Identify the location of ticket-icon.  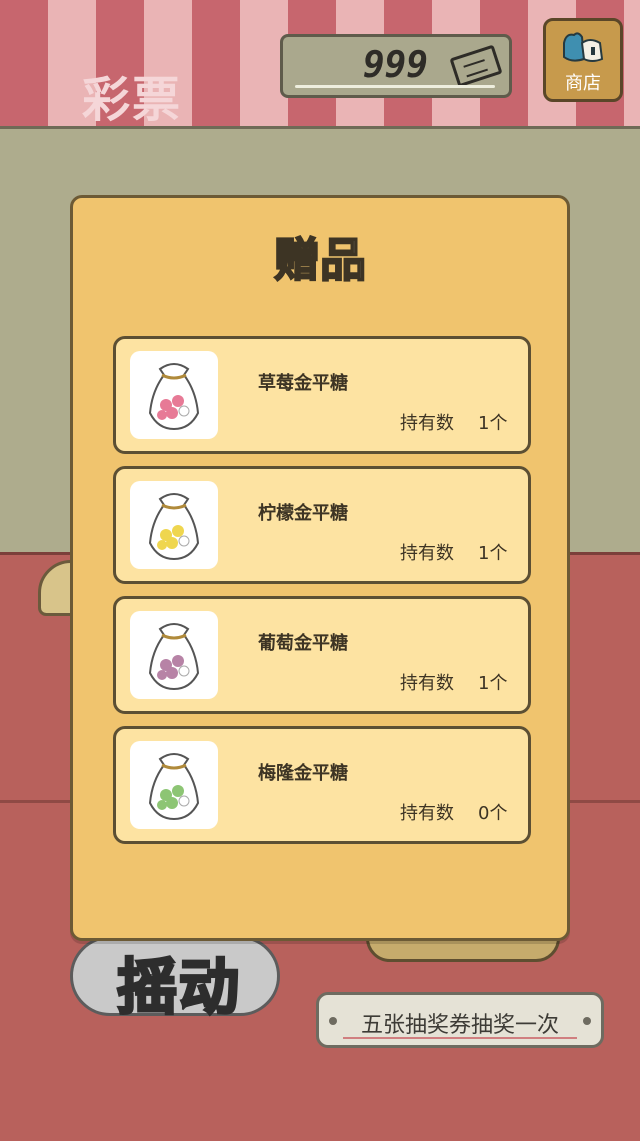
(476, 66).